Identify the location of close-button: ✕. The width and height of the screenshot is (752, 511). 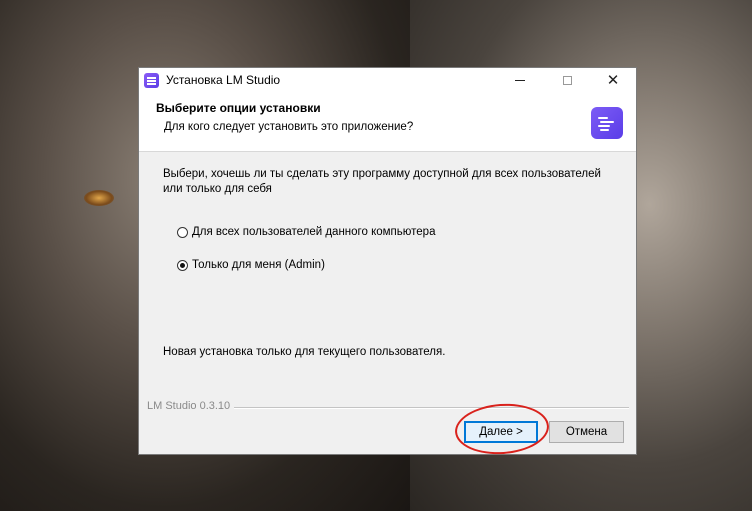
(613, 80).